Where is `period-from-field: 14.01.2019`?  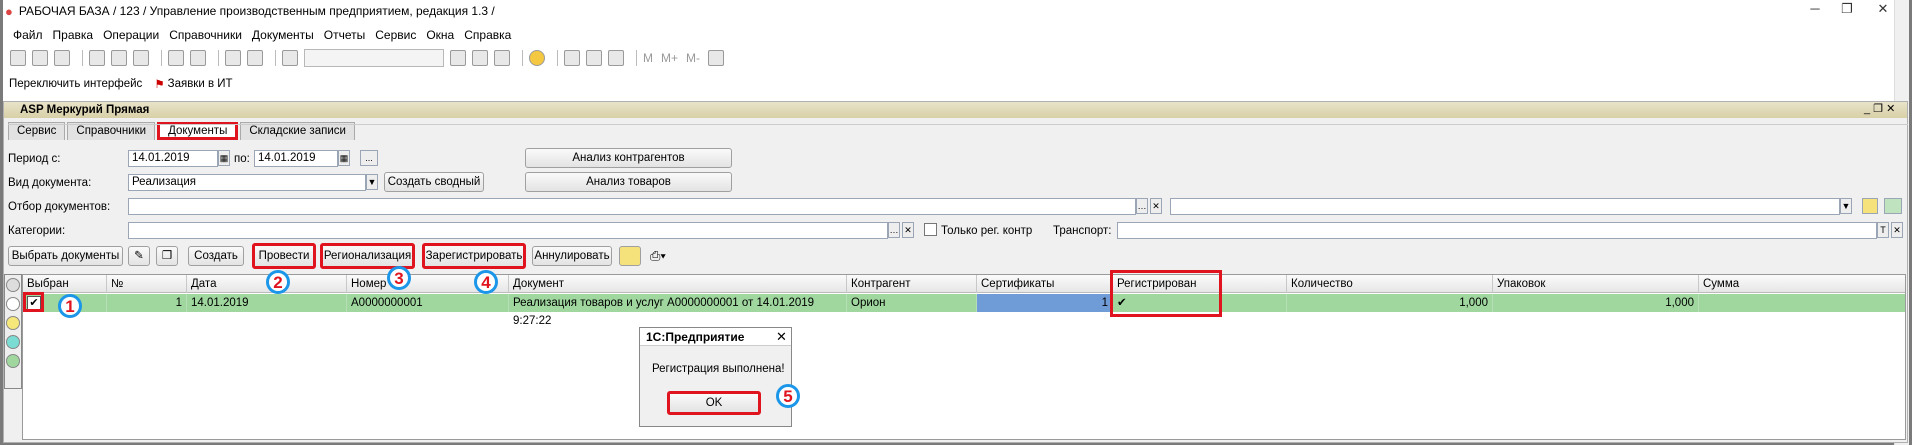
period-from-field: 14.01.2019 is located at coordinates (173, 158).